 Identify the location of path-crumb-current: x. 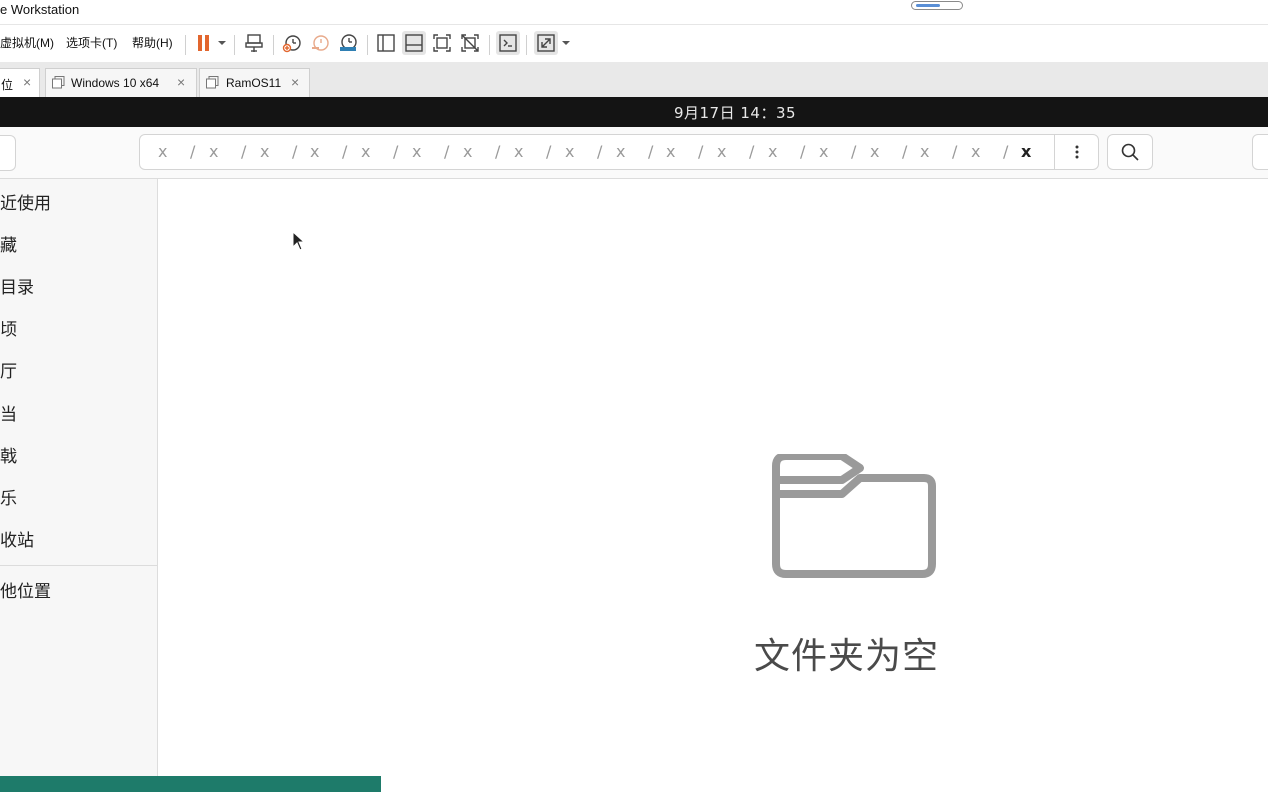
(1026, 152).